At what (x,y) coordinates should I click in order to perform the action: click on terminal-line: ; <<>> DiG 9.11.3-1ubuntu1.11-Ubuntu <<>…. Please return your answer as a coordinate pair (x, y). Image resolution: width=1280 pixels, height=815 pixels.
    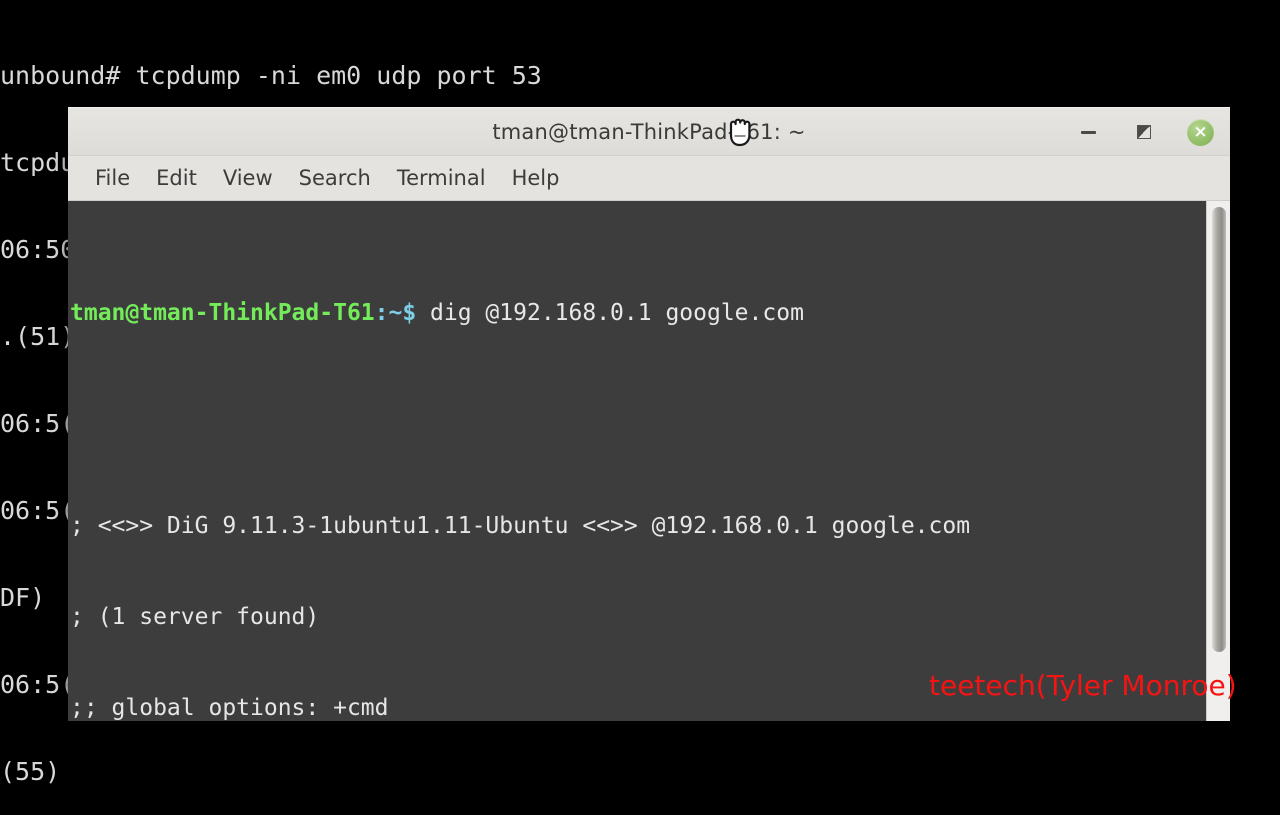
    Looking at the image, I should click on (638, 526).